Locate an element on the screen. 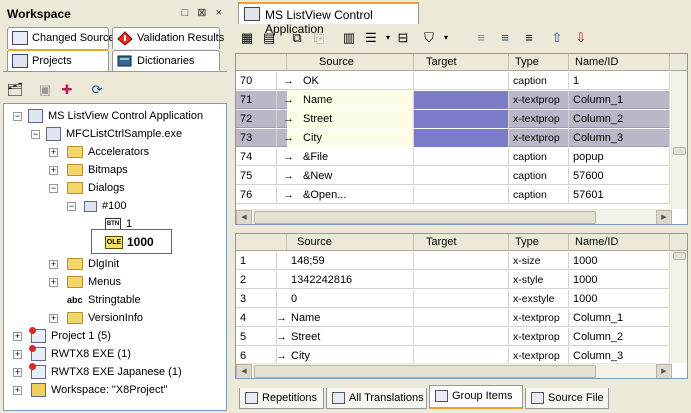  table-row: 1 148;59 x-size 1000 is located at coordinates (453, 261).